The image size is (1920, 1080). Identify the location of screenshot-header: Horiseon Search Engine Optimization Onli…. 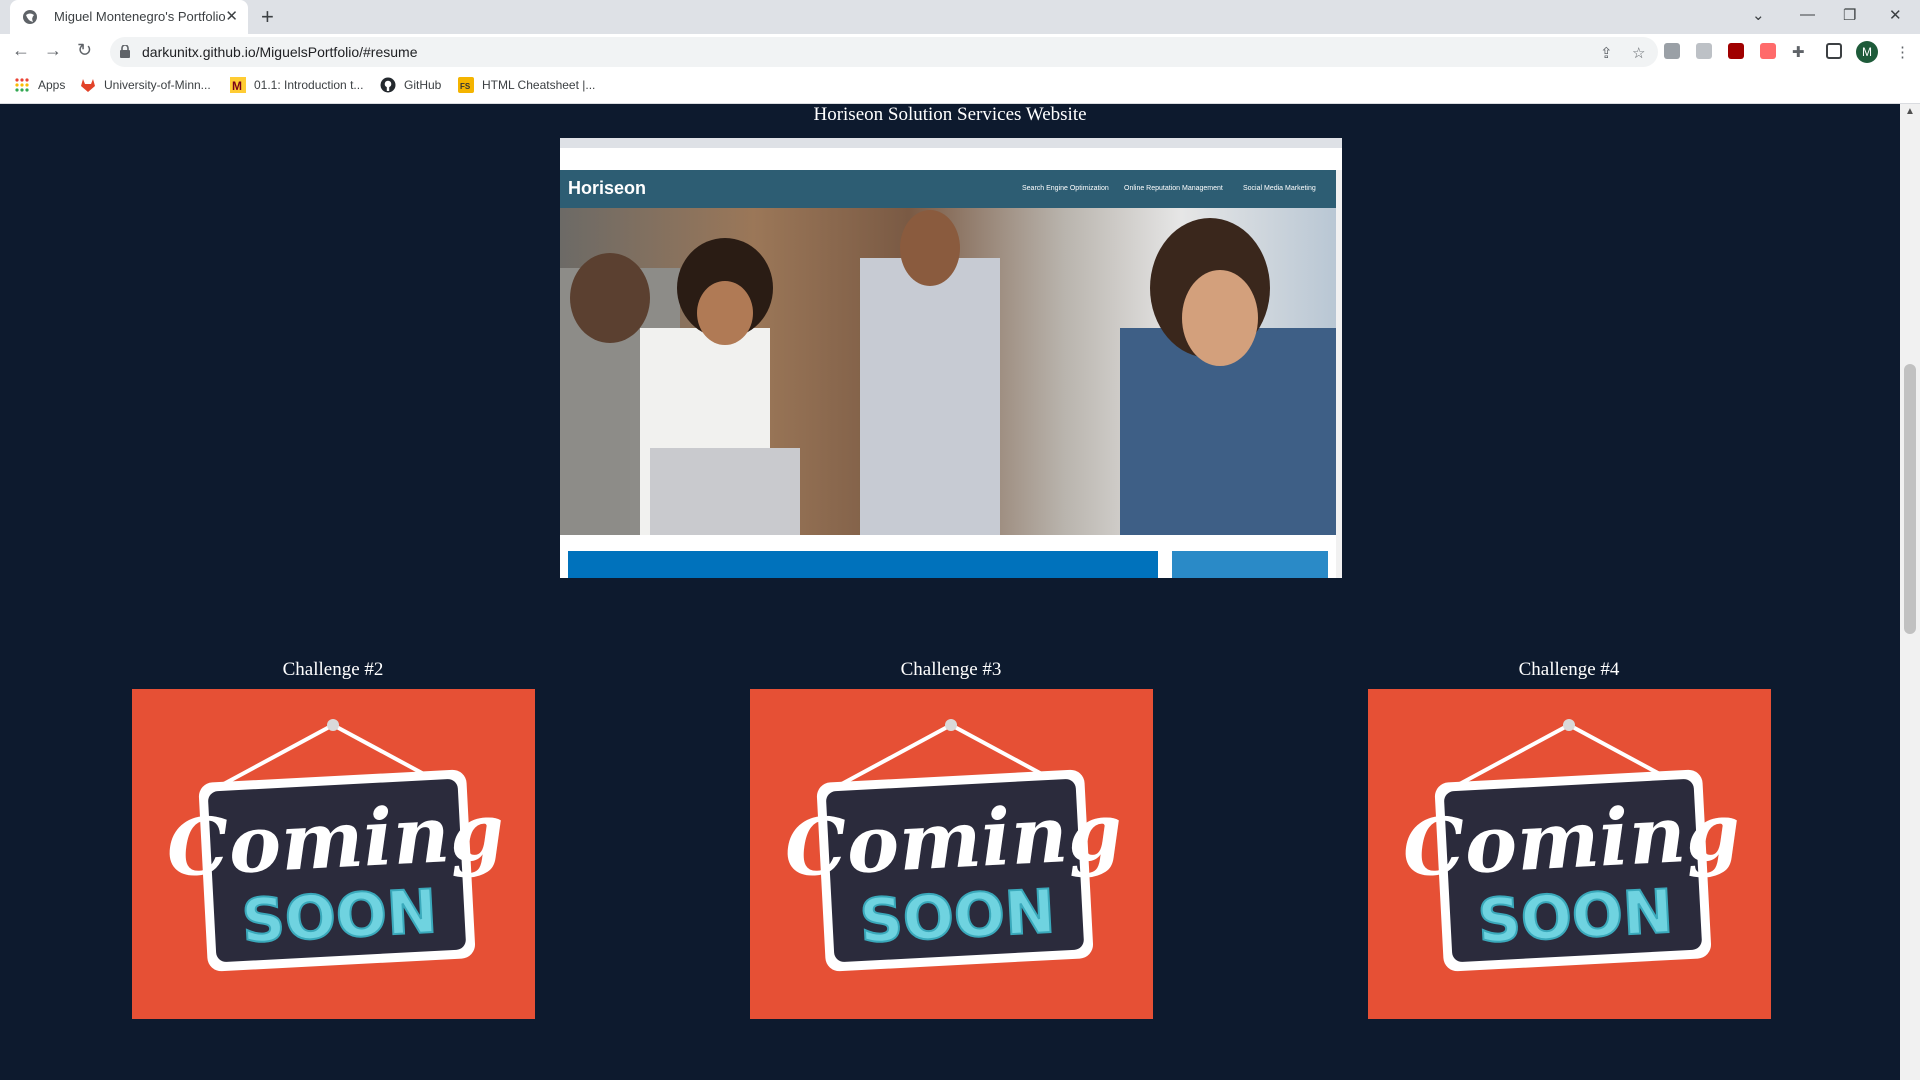
(948, 189).